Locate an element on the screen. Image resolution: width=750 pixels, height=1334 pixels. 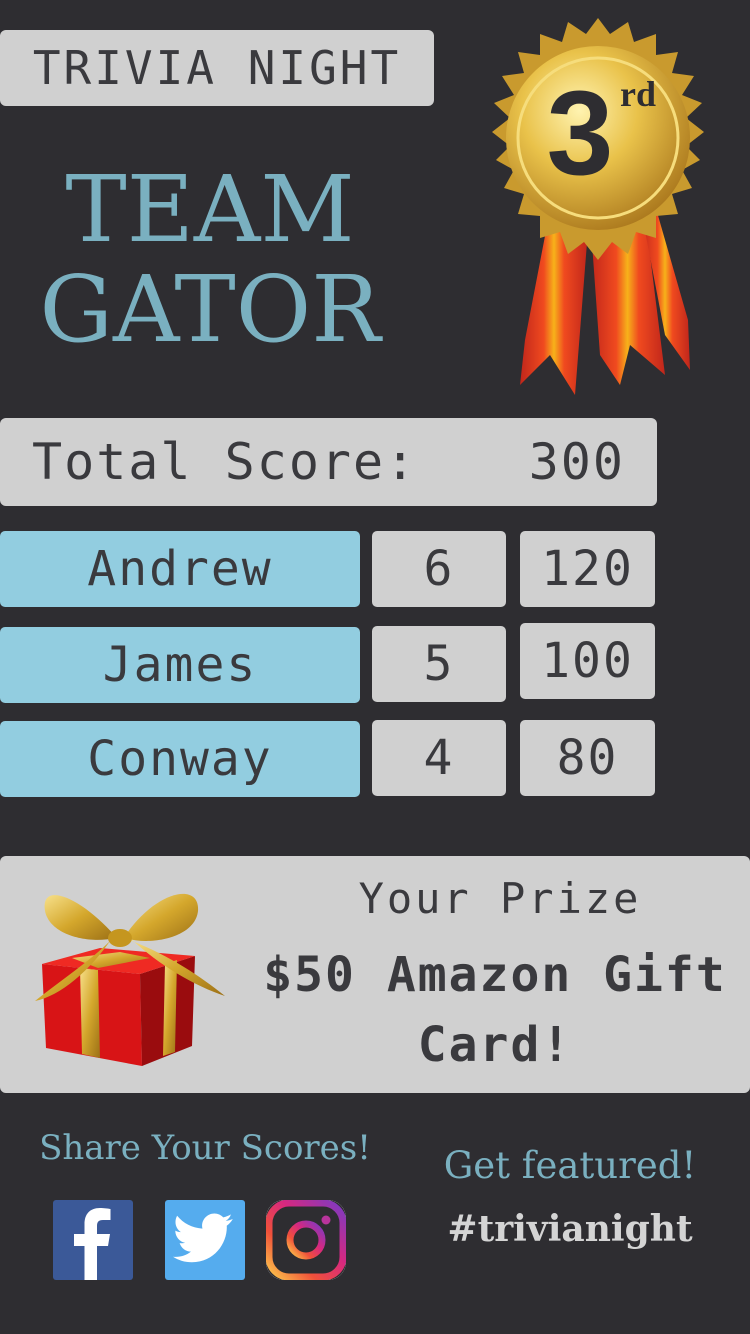
prize-heading: Your Prize is located at coordinates (500, 898).